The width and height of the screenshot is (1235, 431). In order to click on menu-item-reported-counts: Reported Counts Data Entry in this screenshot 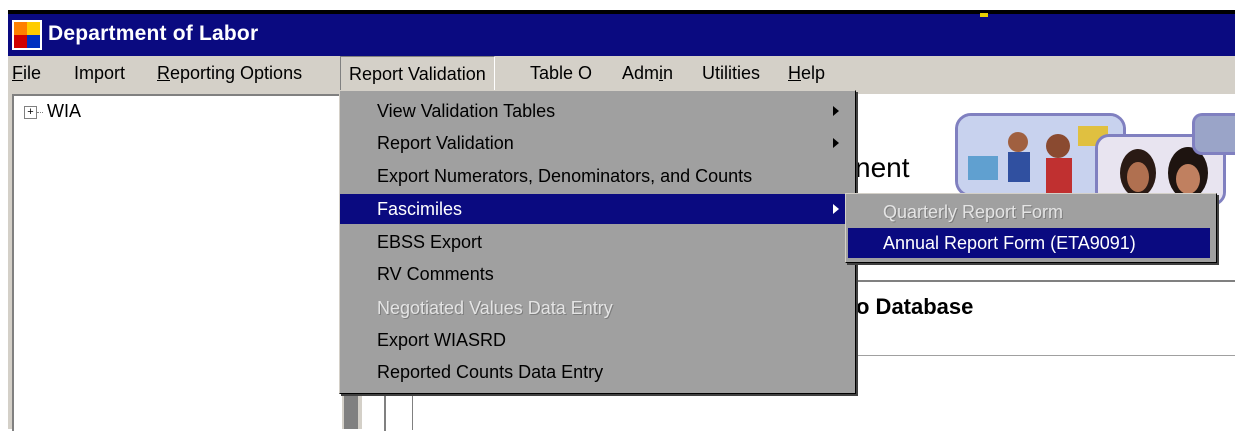, I will do `click(596, 372)`.